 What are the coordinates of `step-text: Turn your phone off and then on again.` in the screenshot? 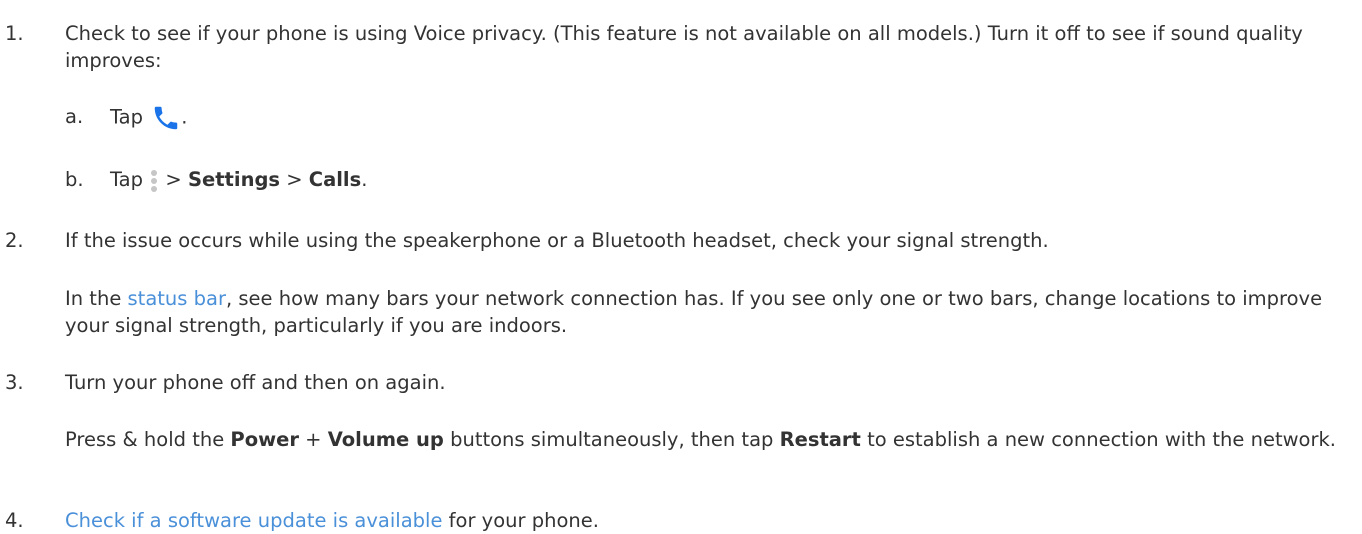 It's located at (255, 382).